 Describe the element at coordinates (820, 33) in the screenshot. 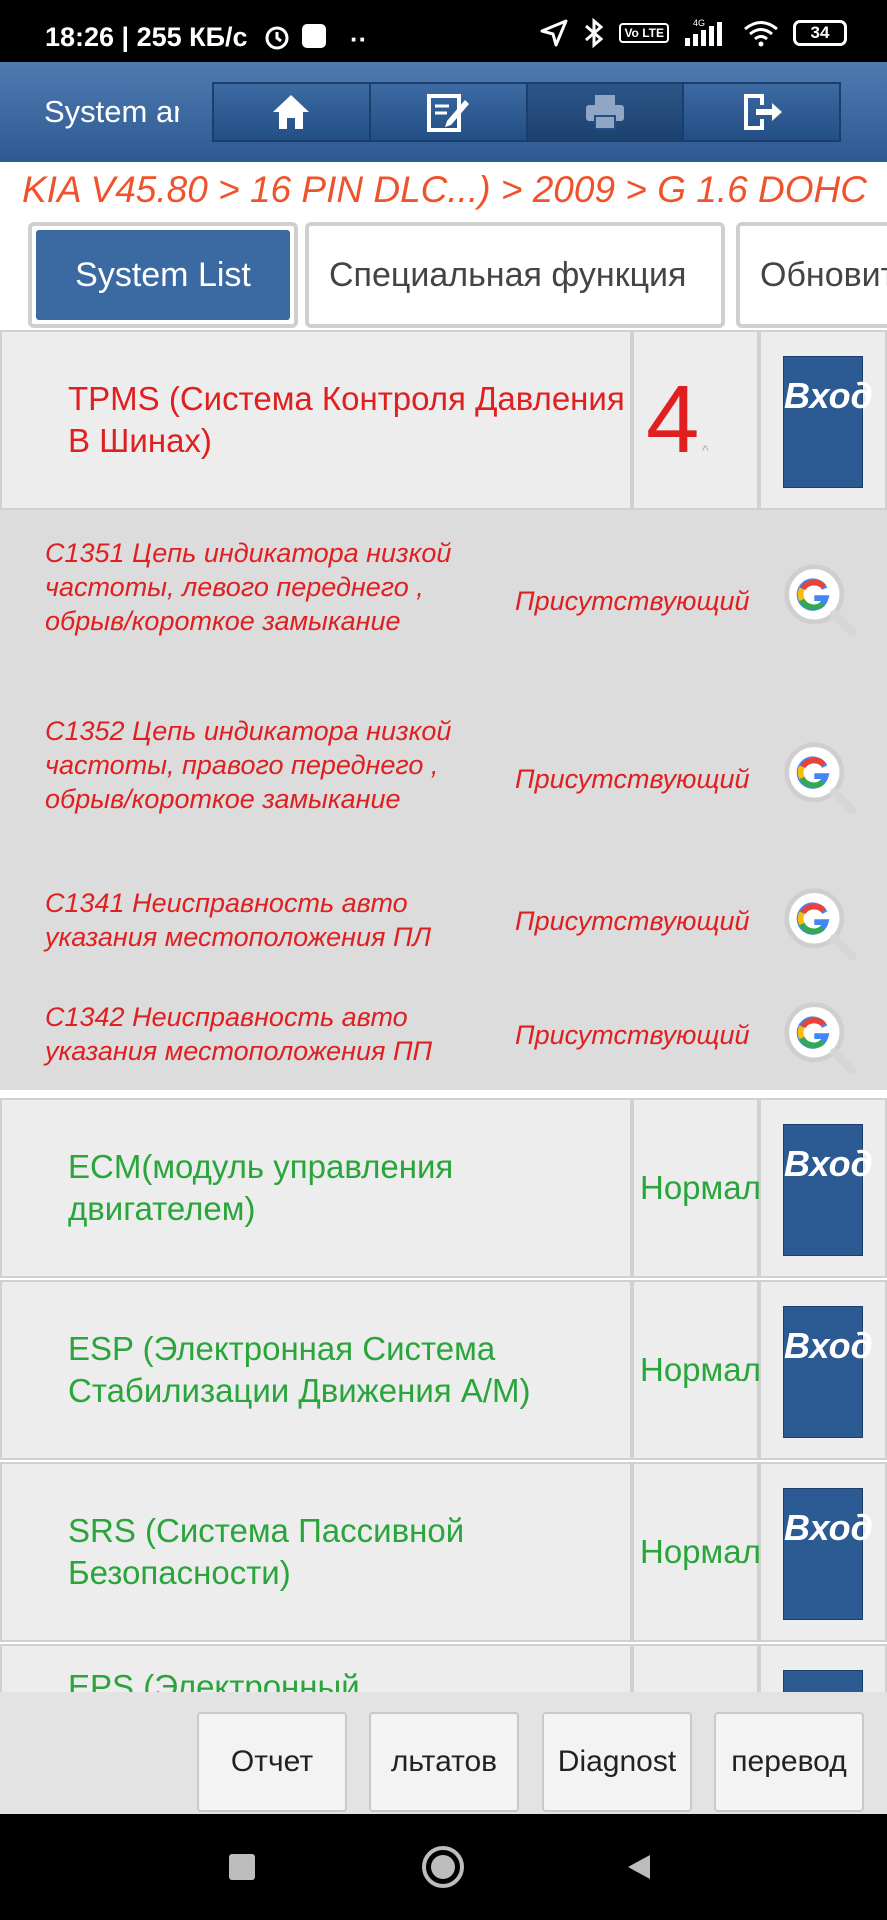

I see `battery-indicator: 34` at that location.